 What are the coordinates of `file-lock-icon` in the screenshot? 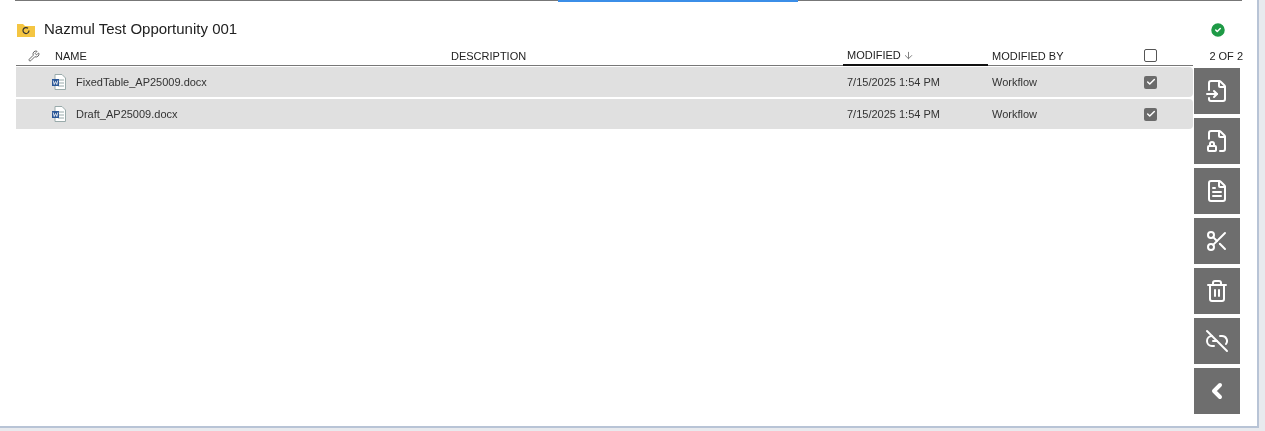 It's located at (1217, 141).